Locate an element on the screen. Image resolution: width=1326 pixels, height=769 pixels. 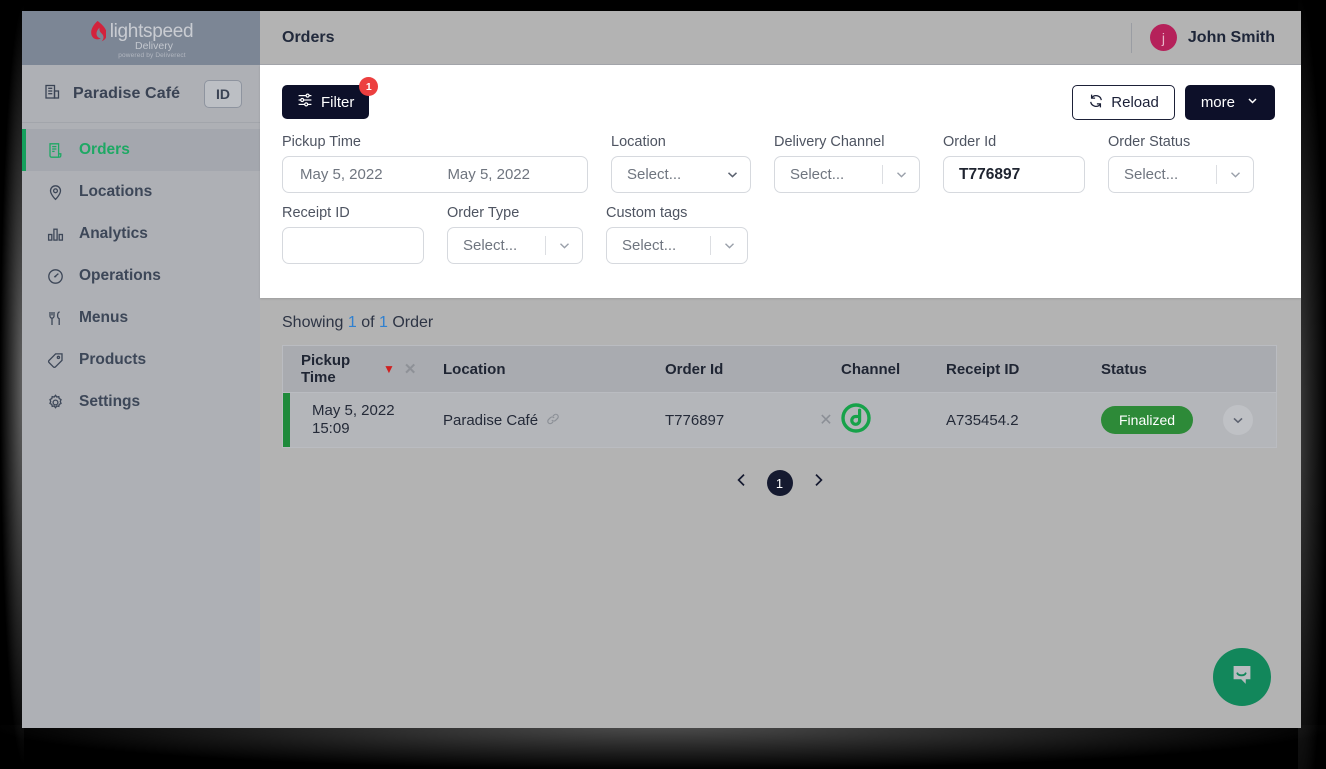
showing-total: 1 is located at coordinates (383, 322).